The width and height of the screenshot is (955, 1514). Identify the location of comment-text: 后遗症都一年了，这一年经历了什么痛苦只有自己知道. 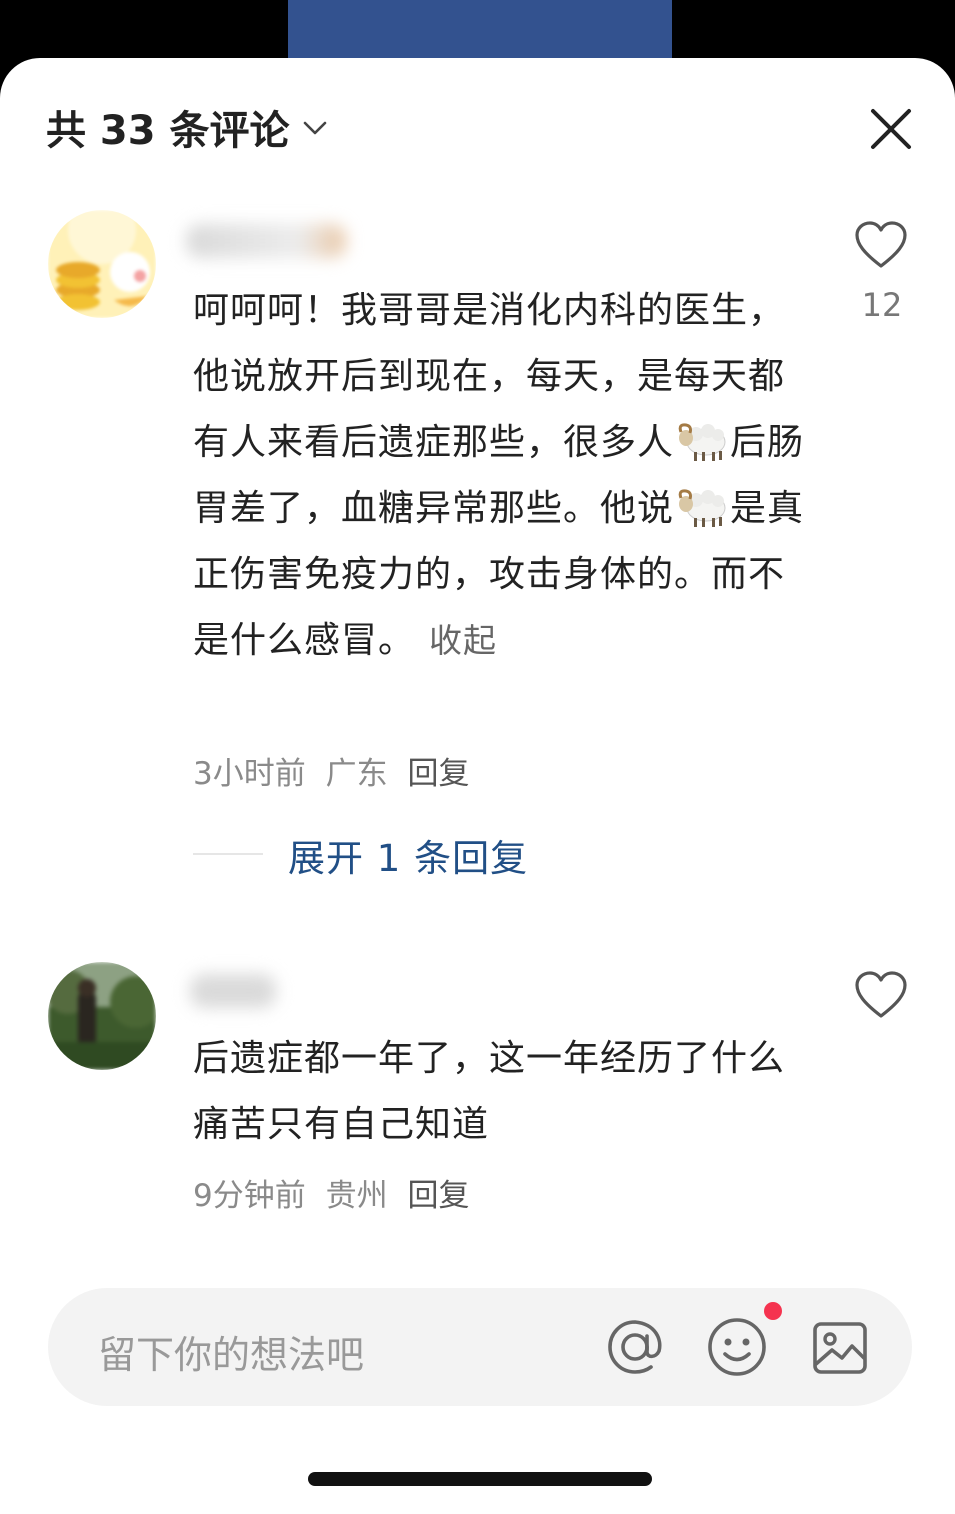
(503, 1092).